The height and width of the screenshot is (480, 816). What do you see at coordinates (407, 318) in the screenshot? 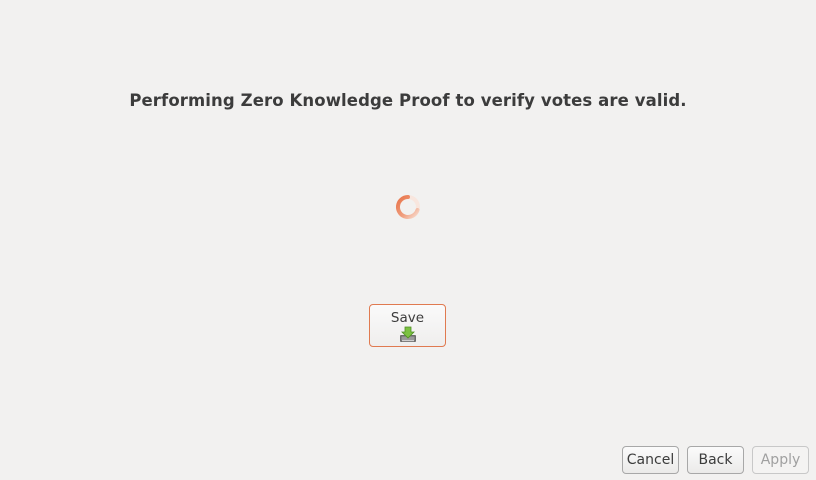
I see `save-button-label: Save` at bounding box center [407, 318].